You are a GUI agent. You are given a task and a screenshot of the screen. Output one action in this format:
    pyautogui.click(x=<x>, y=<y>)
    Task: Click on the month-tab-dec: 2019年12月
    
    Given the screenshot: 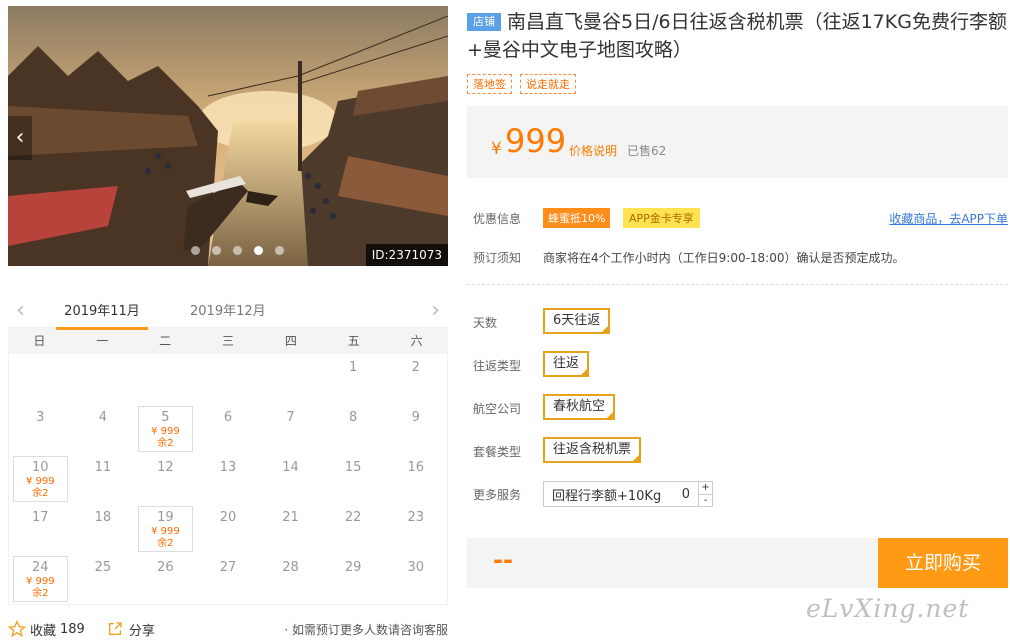 What is the action you would take?
    pyautogui.click(x=228, y=309)
    